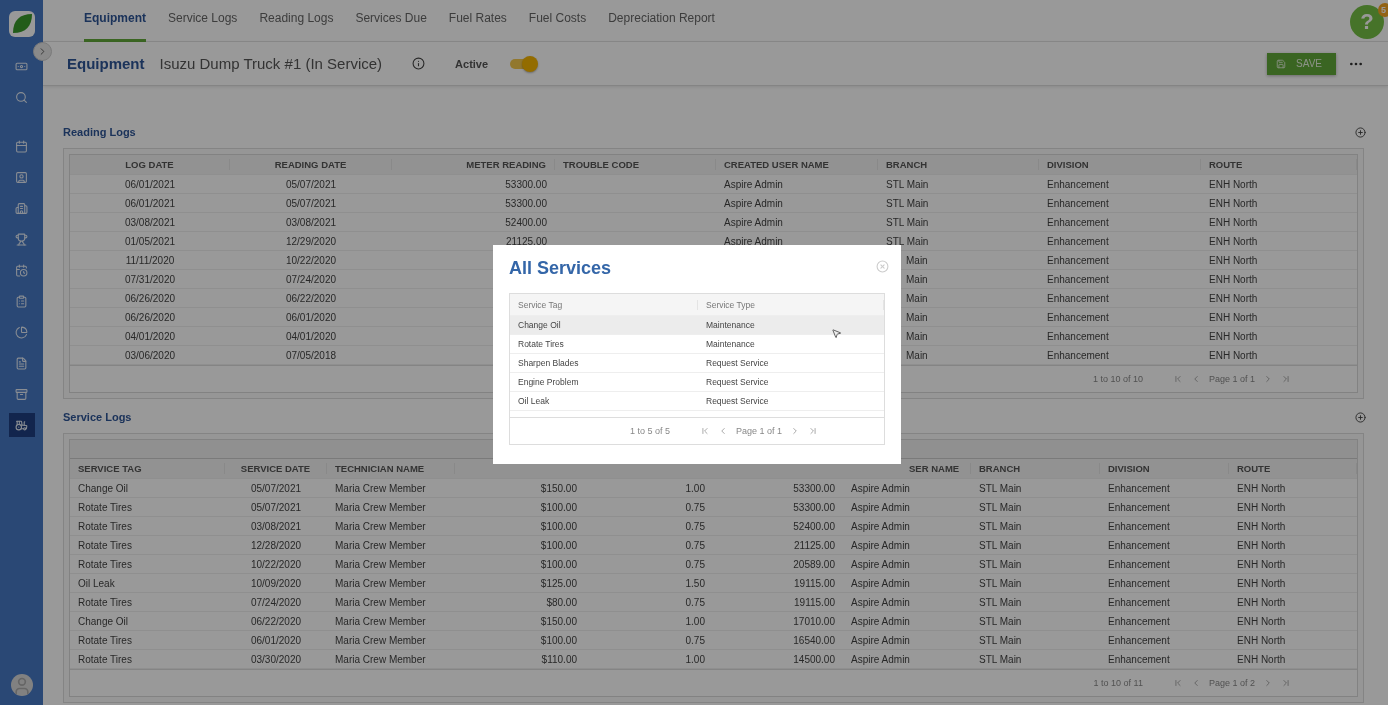 This screenshot has height=705, width=1388. I want to click on close-icon, so click(882, 266).